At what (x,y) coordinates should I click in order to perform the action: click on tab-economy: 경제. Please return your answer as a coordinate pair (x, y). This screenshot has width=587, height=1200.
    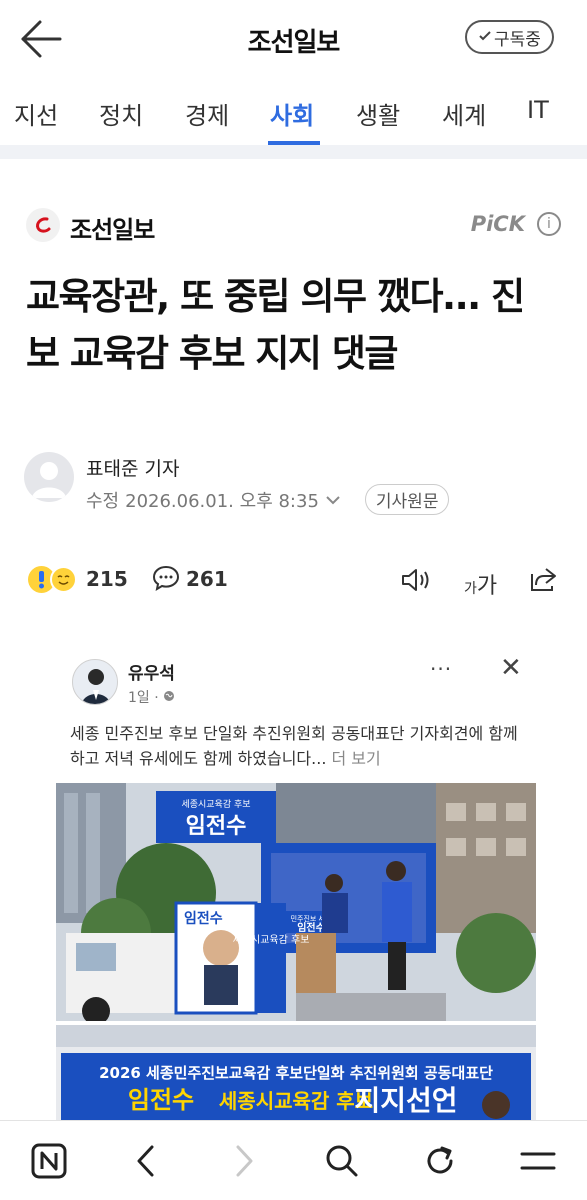
    Looking at the image, I should click on (207, 113).